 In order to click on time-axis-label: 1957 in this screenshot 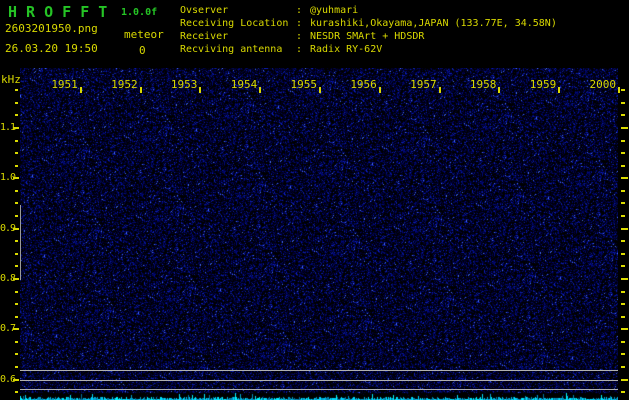, I will do `click(423, 84)`.